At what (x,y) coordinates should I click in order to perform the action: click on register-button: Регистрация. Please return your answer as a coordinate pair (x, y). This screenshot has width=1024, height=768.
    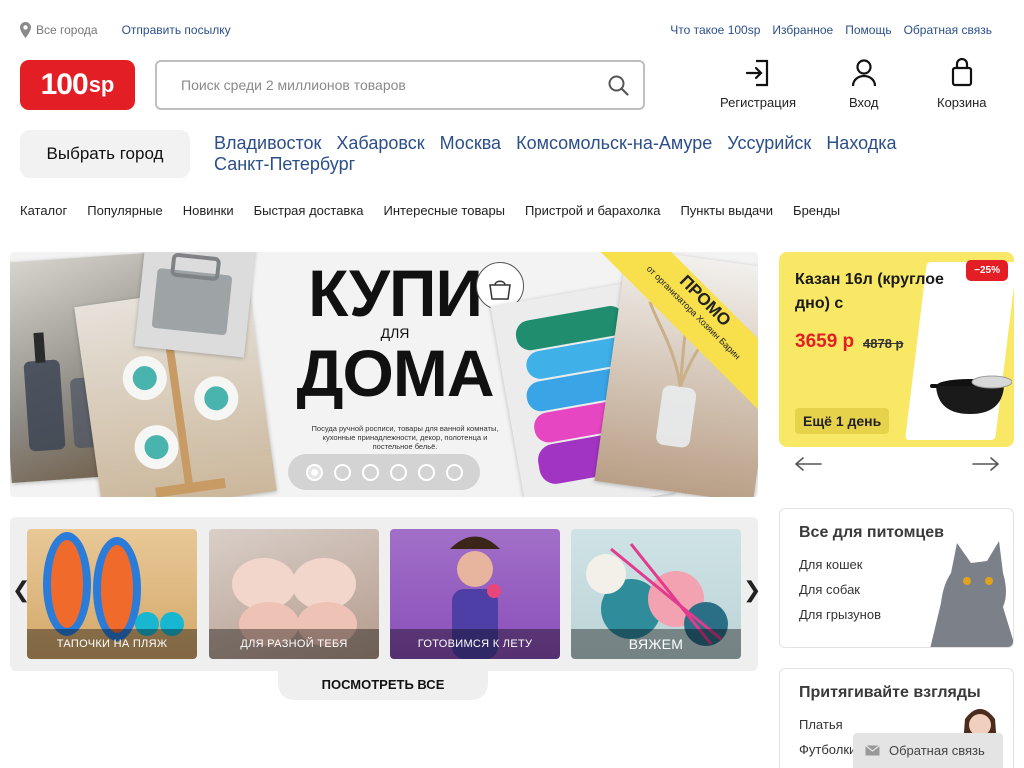
    Looking at the image, I should click on (758, 84).